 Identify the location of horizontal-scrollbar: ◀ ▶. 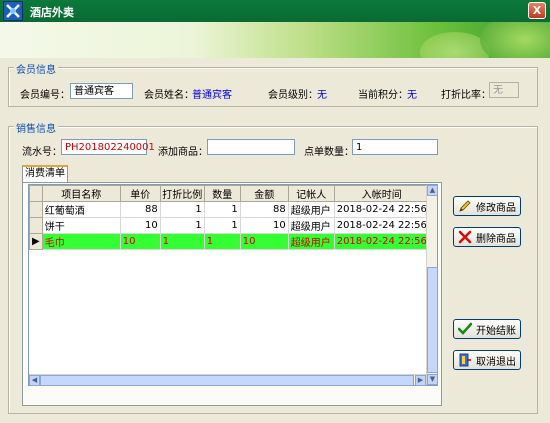
(227, 380).